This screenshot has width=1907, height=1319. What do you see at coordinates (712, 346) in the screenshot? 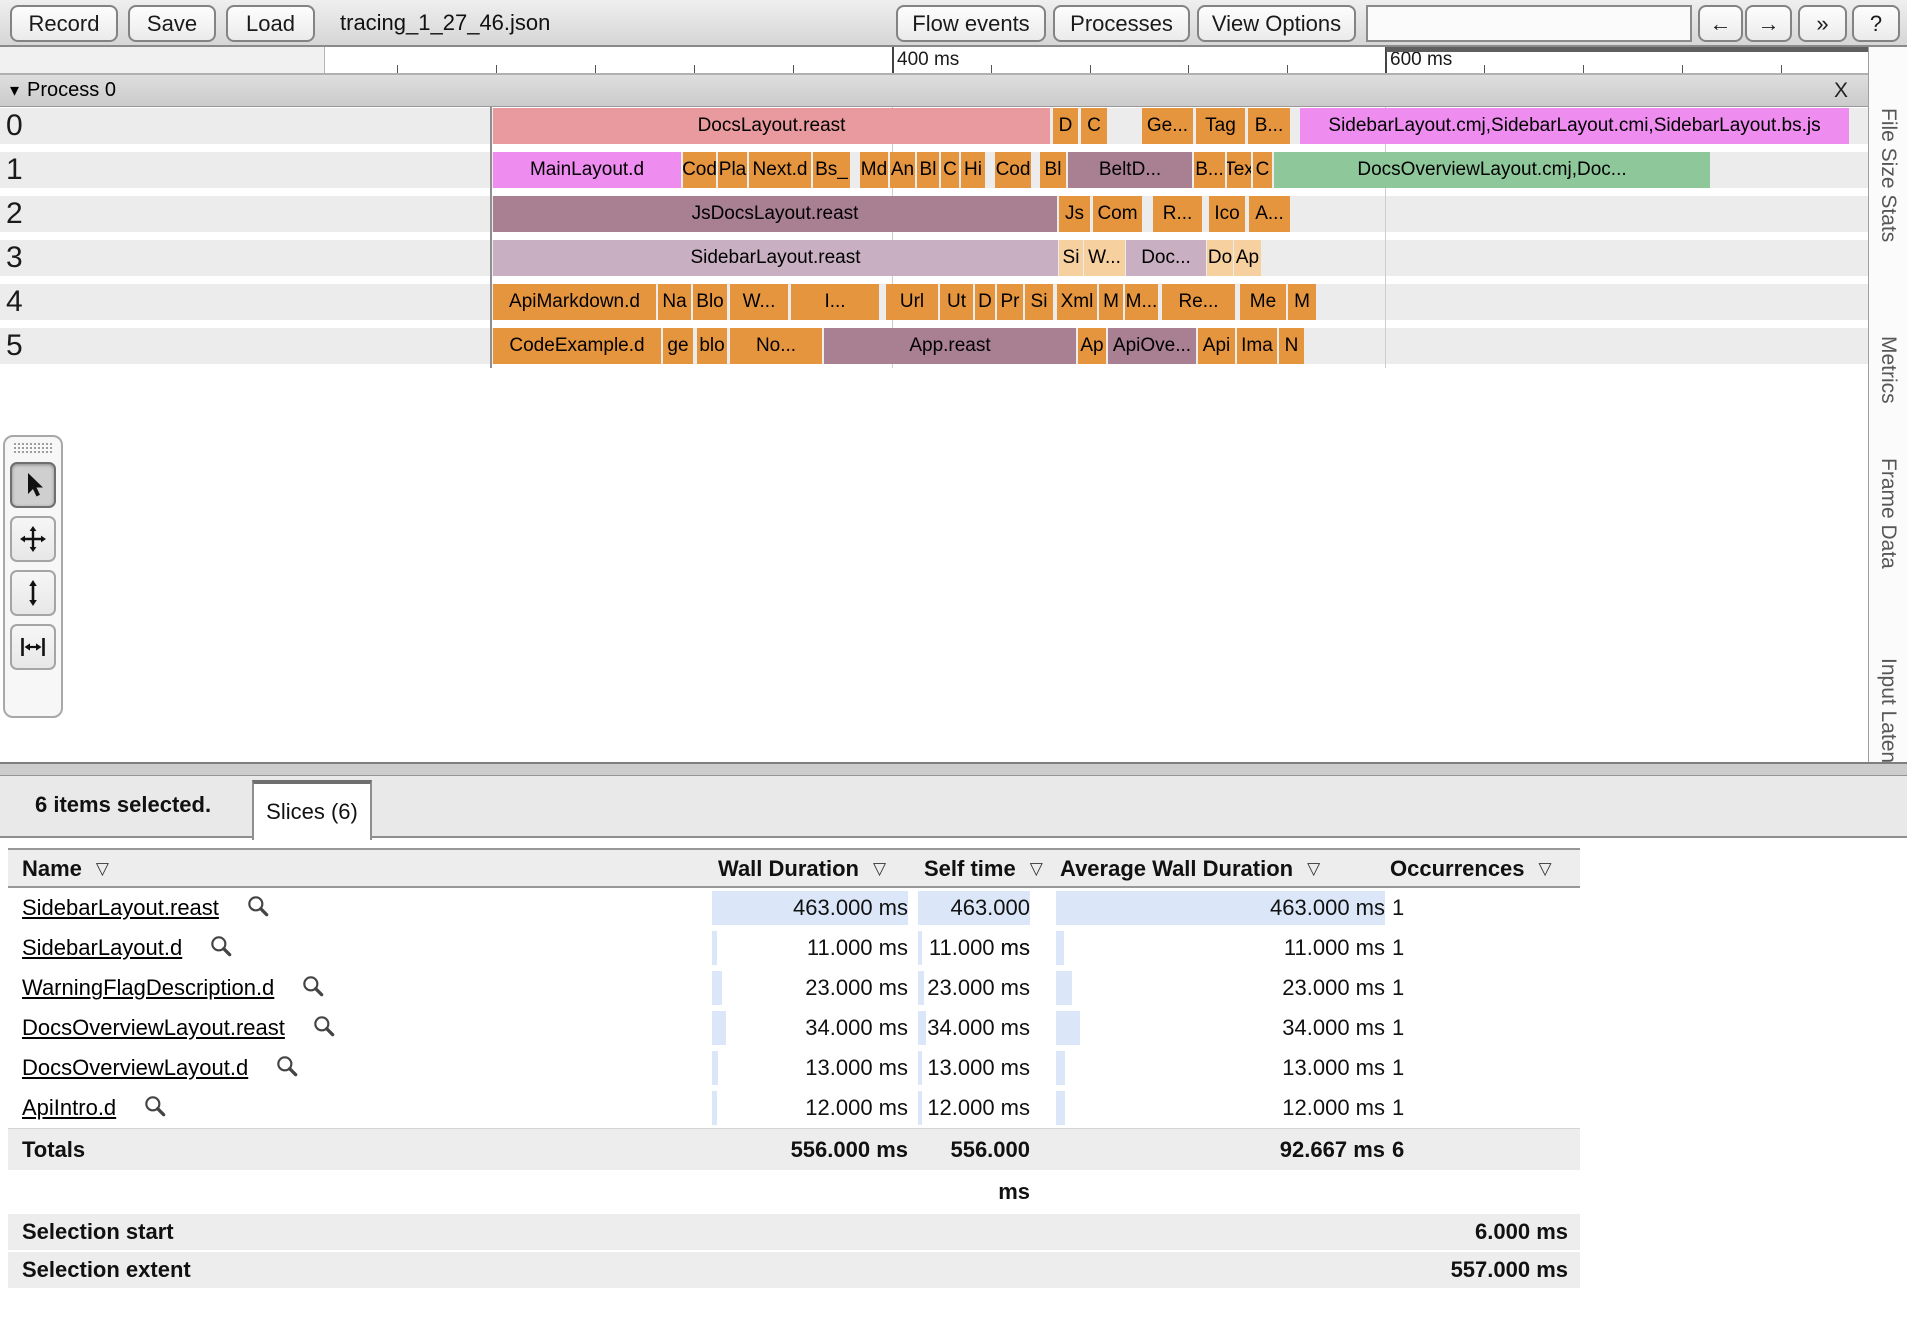
I see `trace-slice: blo` at bounding box center [712, 346].